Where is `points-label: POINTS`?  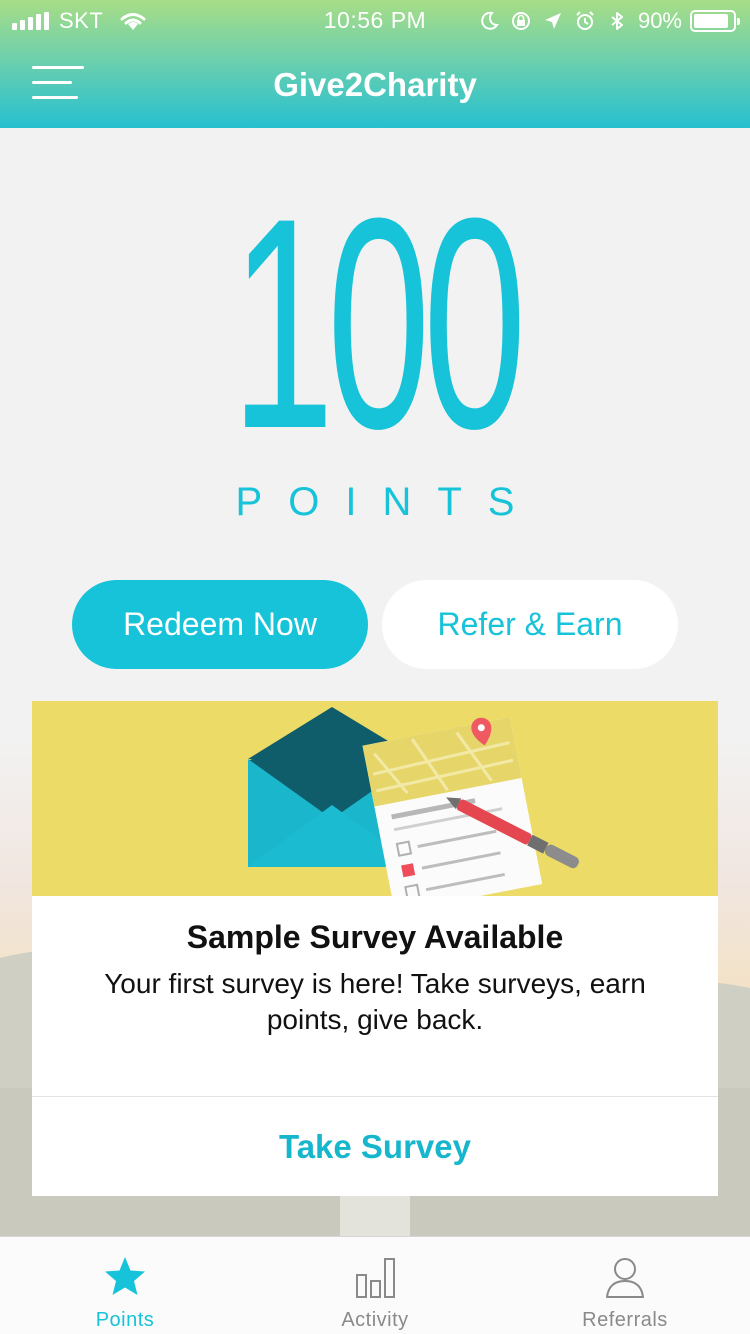
points-label: POINTS is located at coordinates (388, 502).